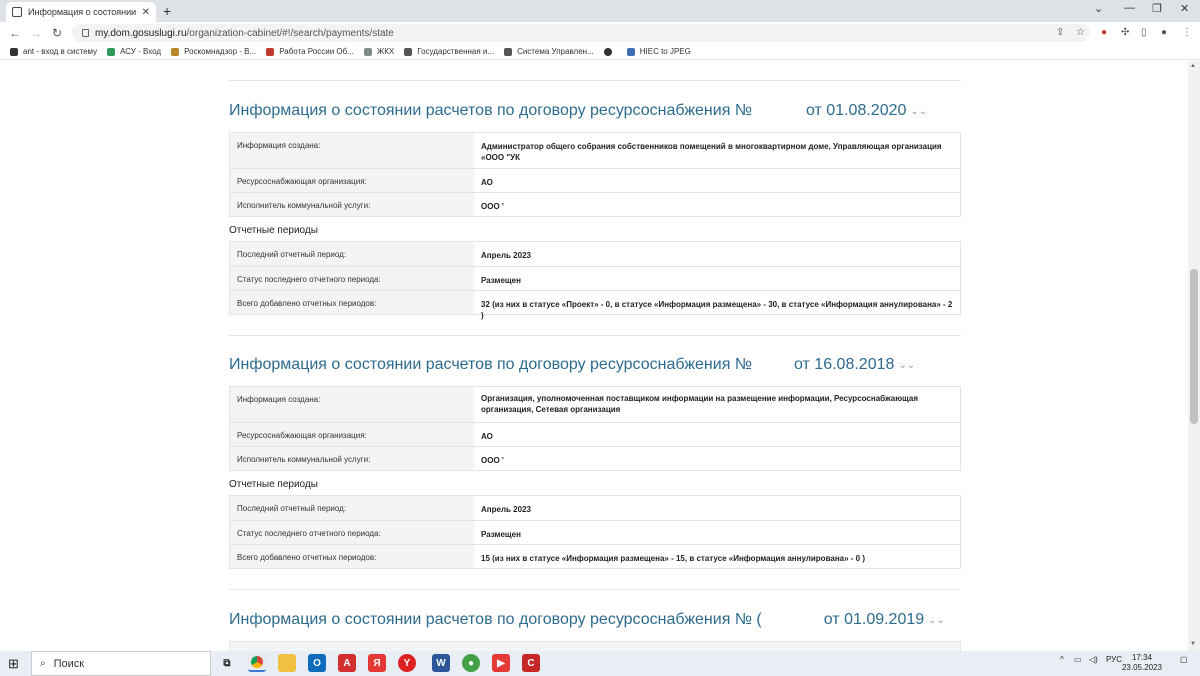  What do you see at coordinates (18, 664) in the screenshot?
I see `windows-start-icon: ⊞` at bounding box center [18, 664].